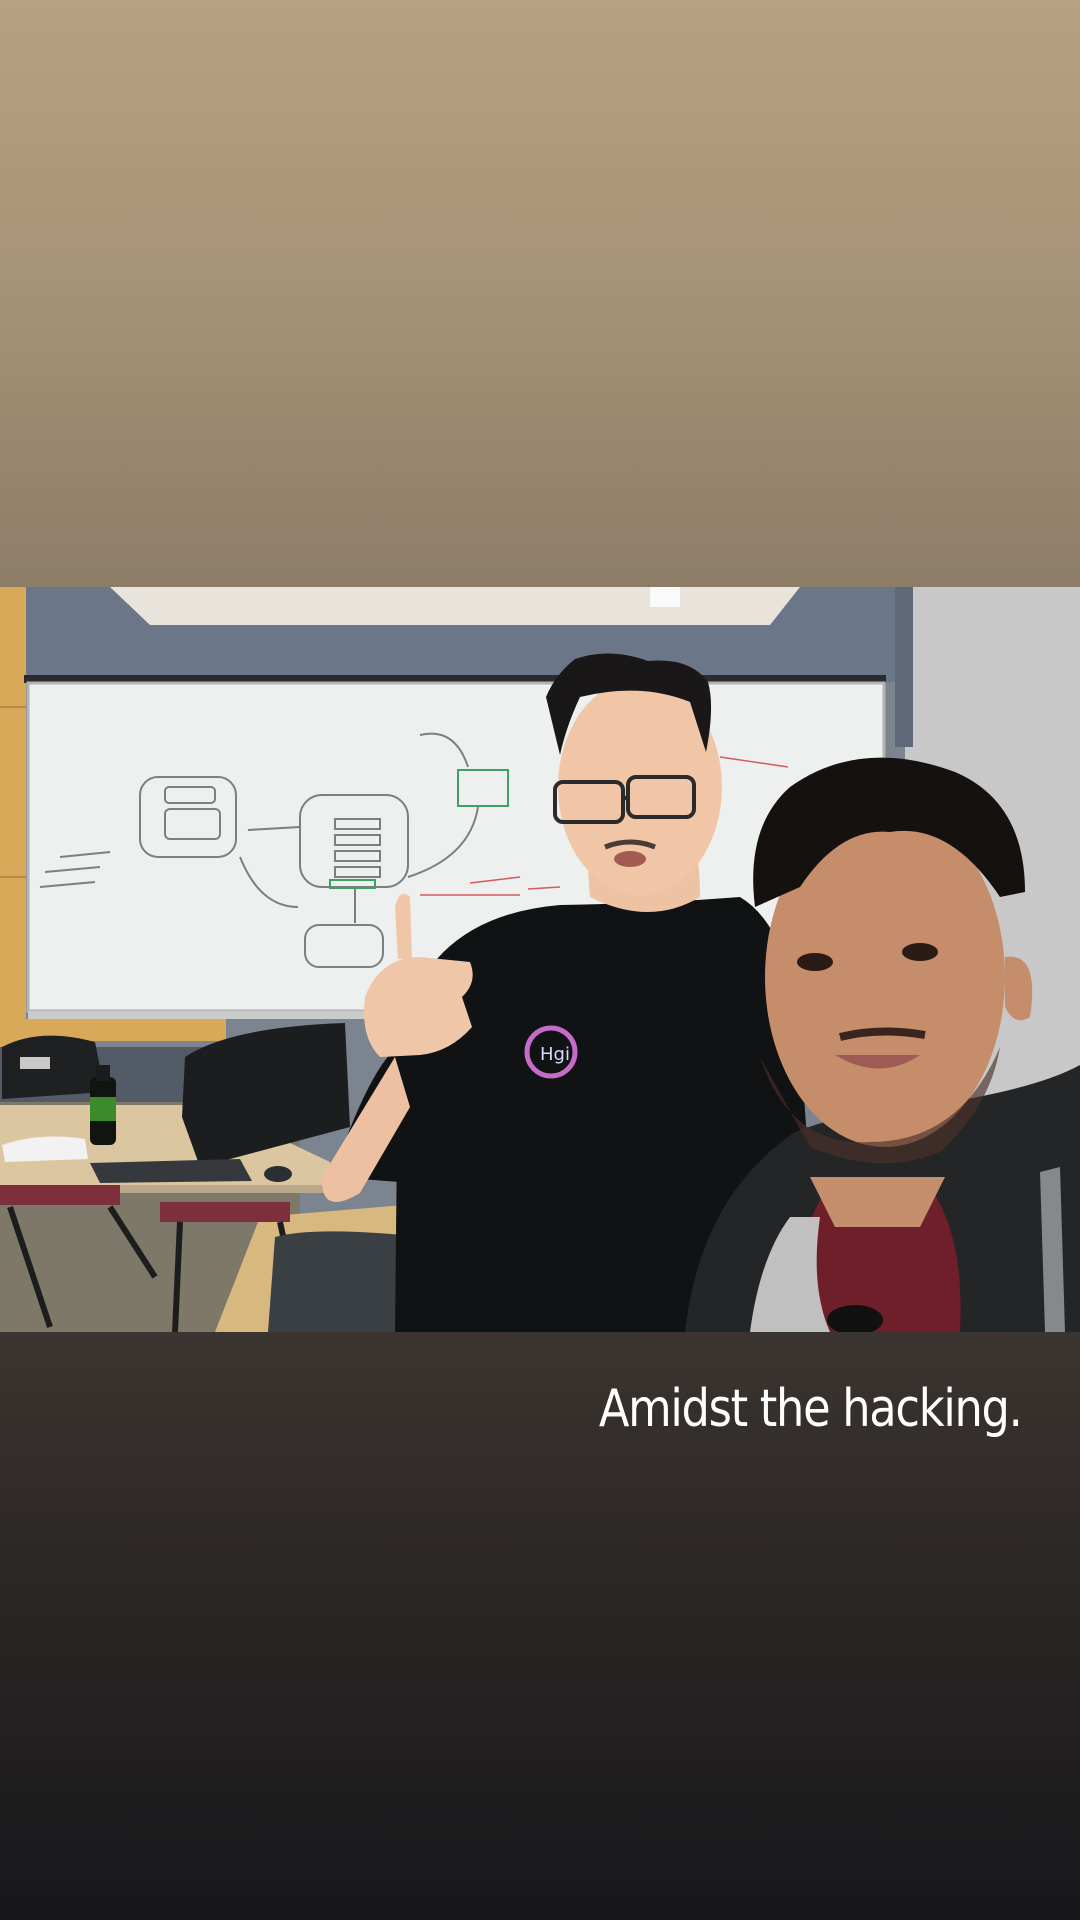  Describe the element at coordinates (455, 606) in the screenshot. I see `ceiling` at that location.